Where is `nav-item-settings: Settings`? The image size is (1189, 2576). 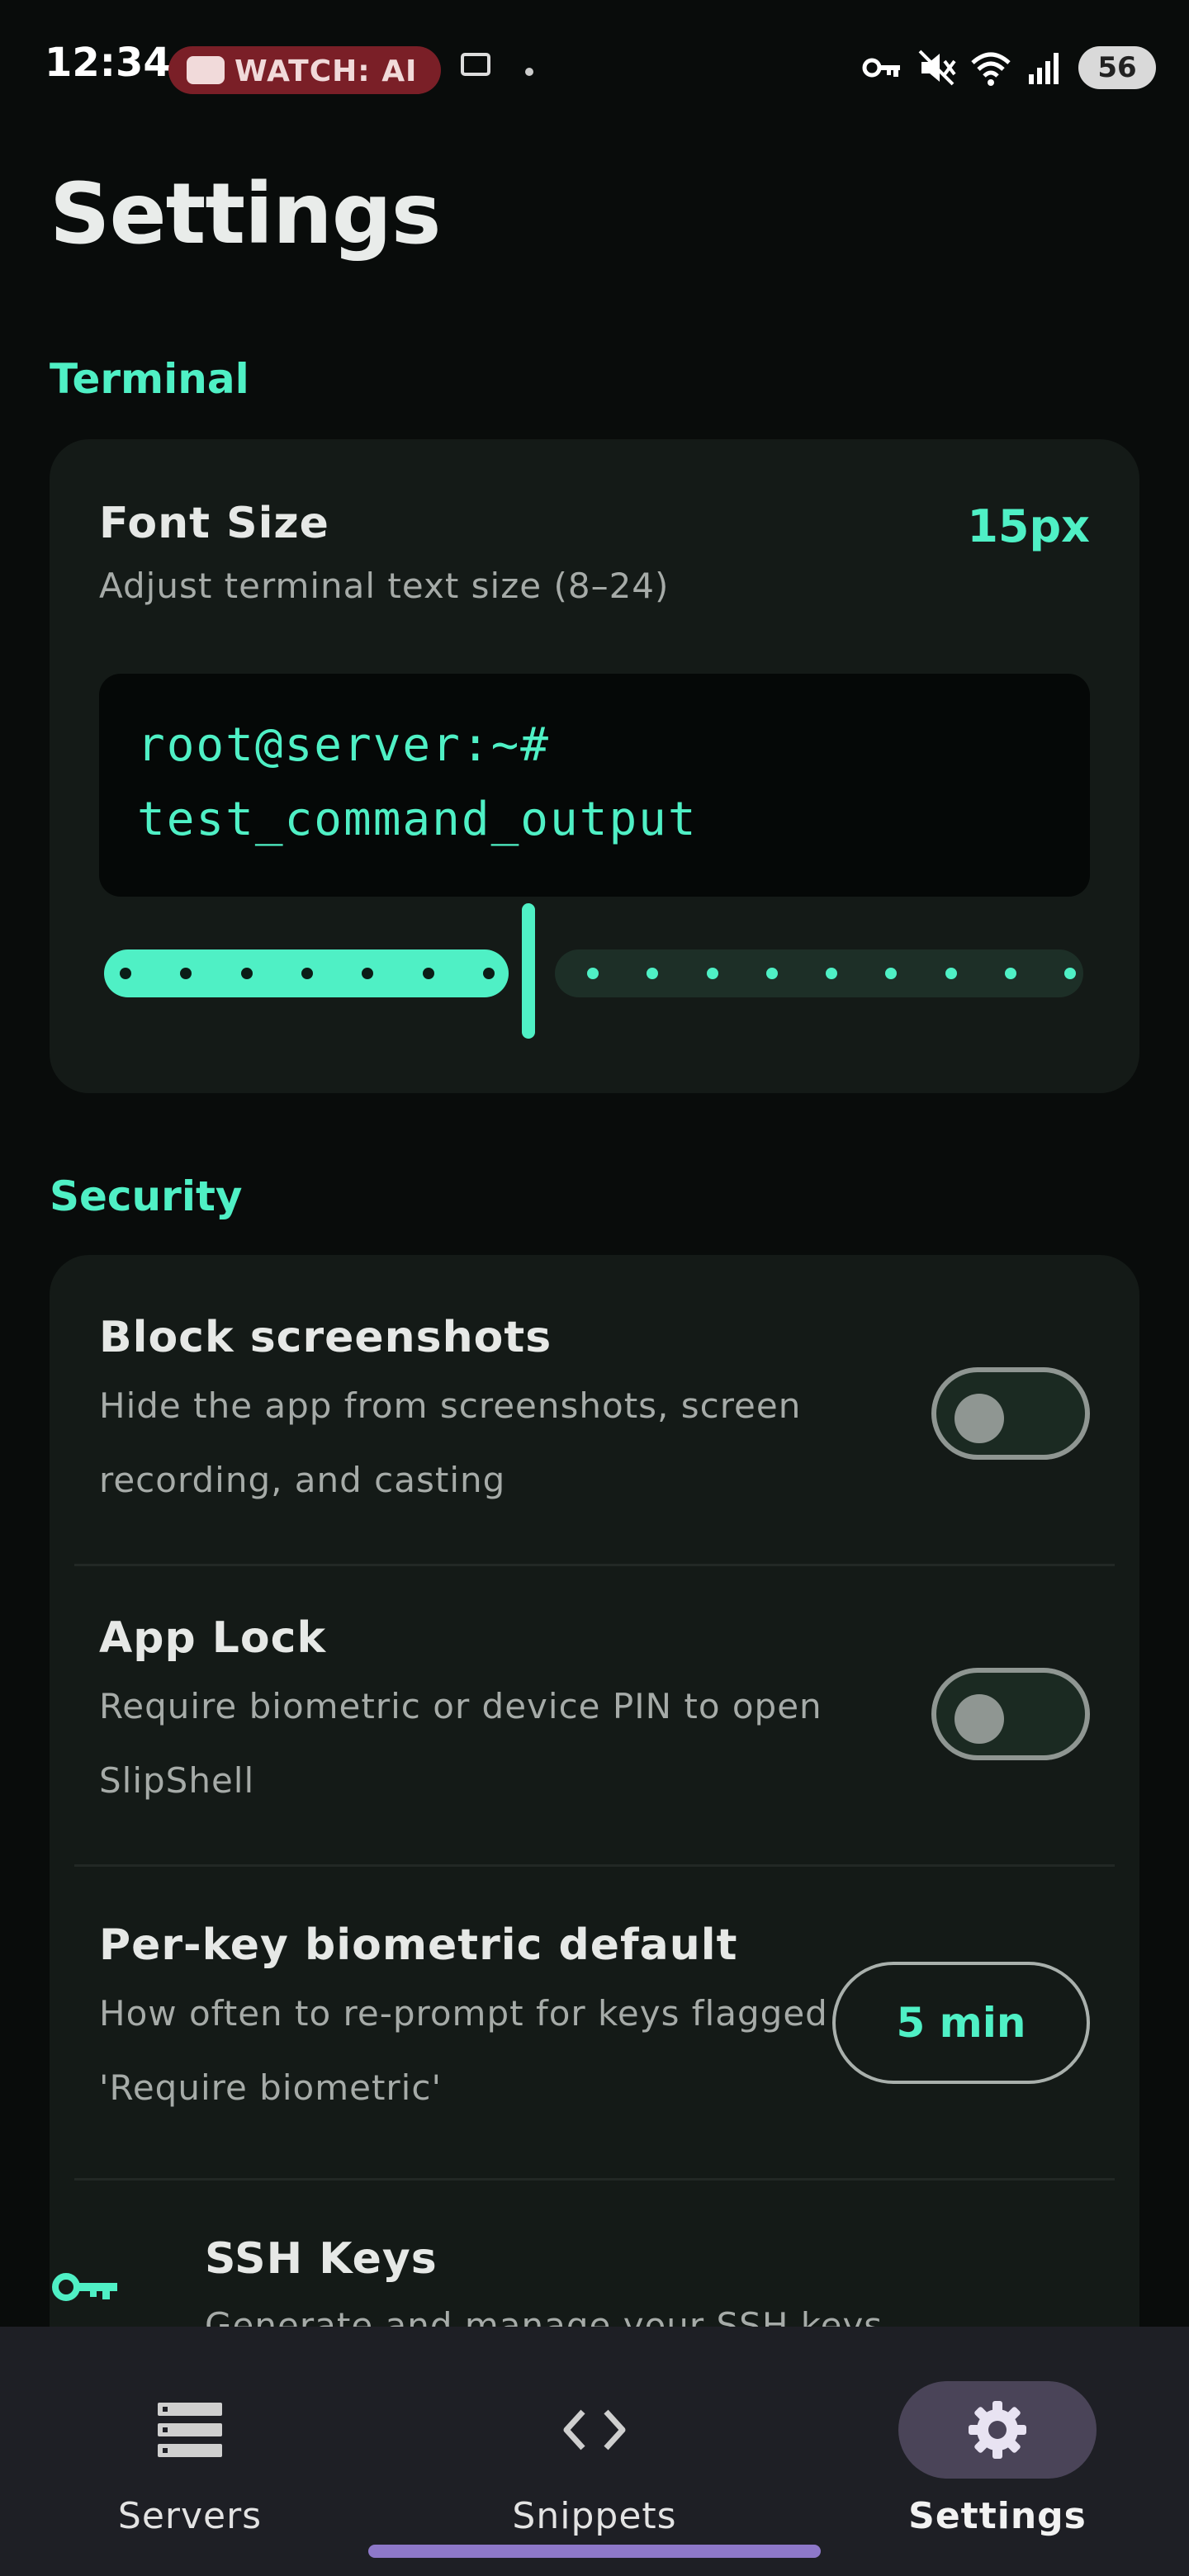
nav-item-settings: Settings is located at coordinates (997, 2451).